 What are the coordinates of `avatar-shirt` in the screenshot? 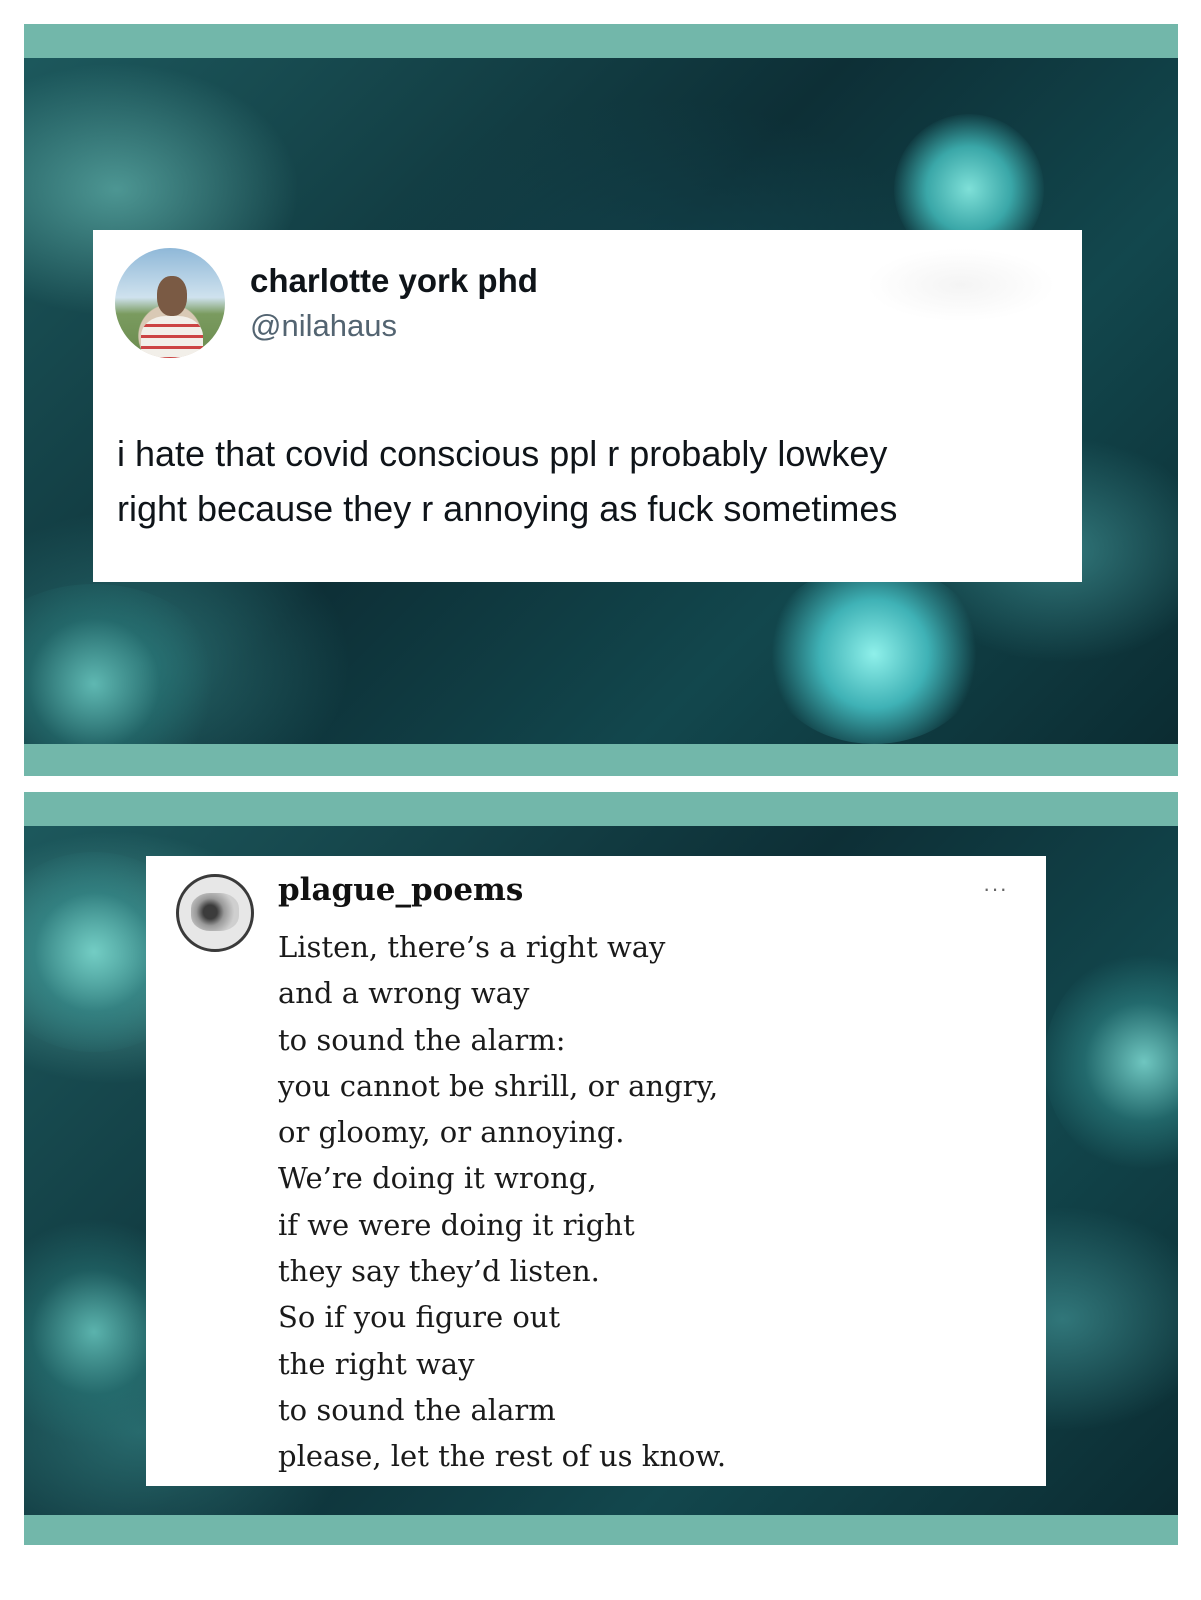 It's located at (172, 337).